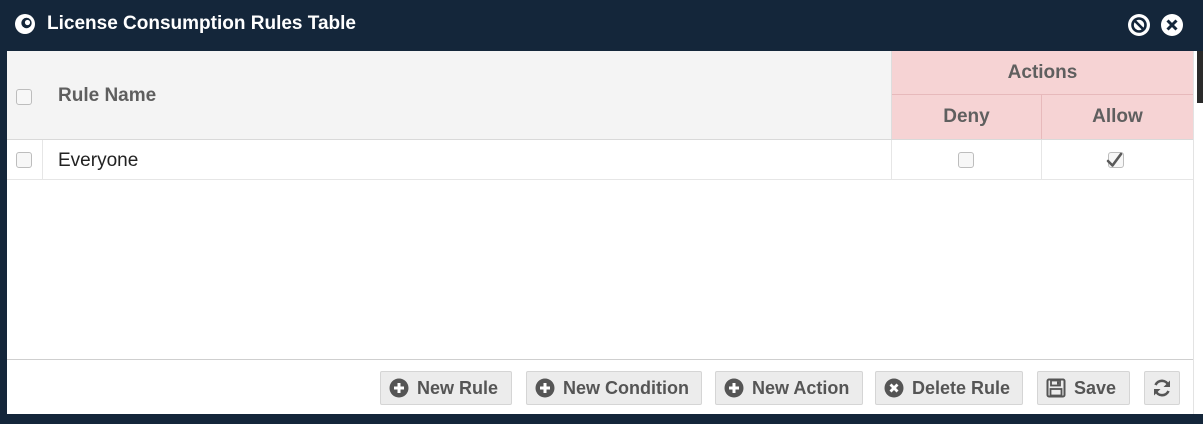 The height and width of the screenshot is (424, 1203). Describe the element at coordinates (961, 387) in the screenshot. I see `delete-rule-label: Delete Rule` at that location.